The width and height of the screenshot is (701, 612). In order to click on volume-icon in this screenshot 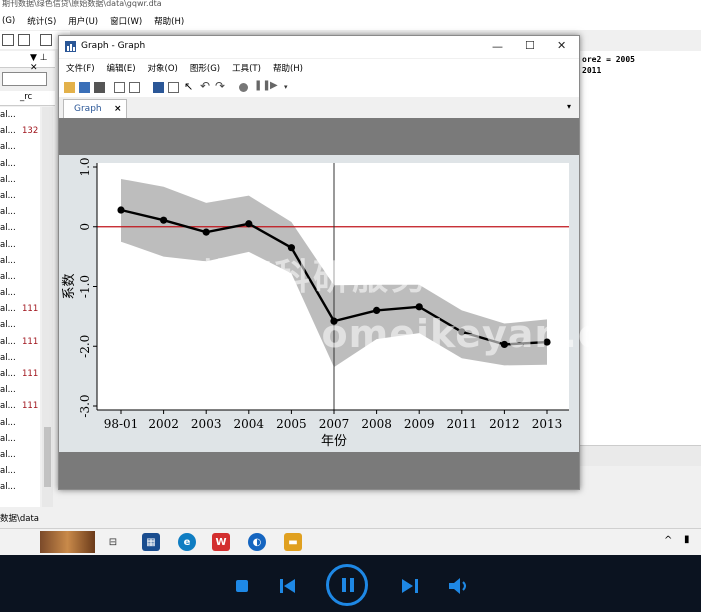, I will do `click(459, 586)`.